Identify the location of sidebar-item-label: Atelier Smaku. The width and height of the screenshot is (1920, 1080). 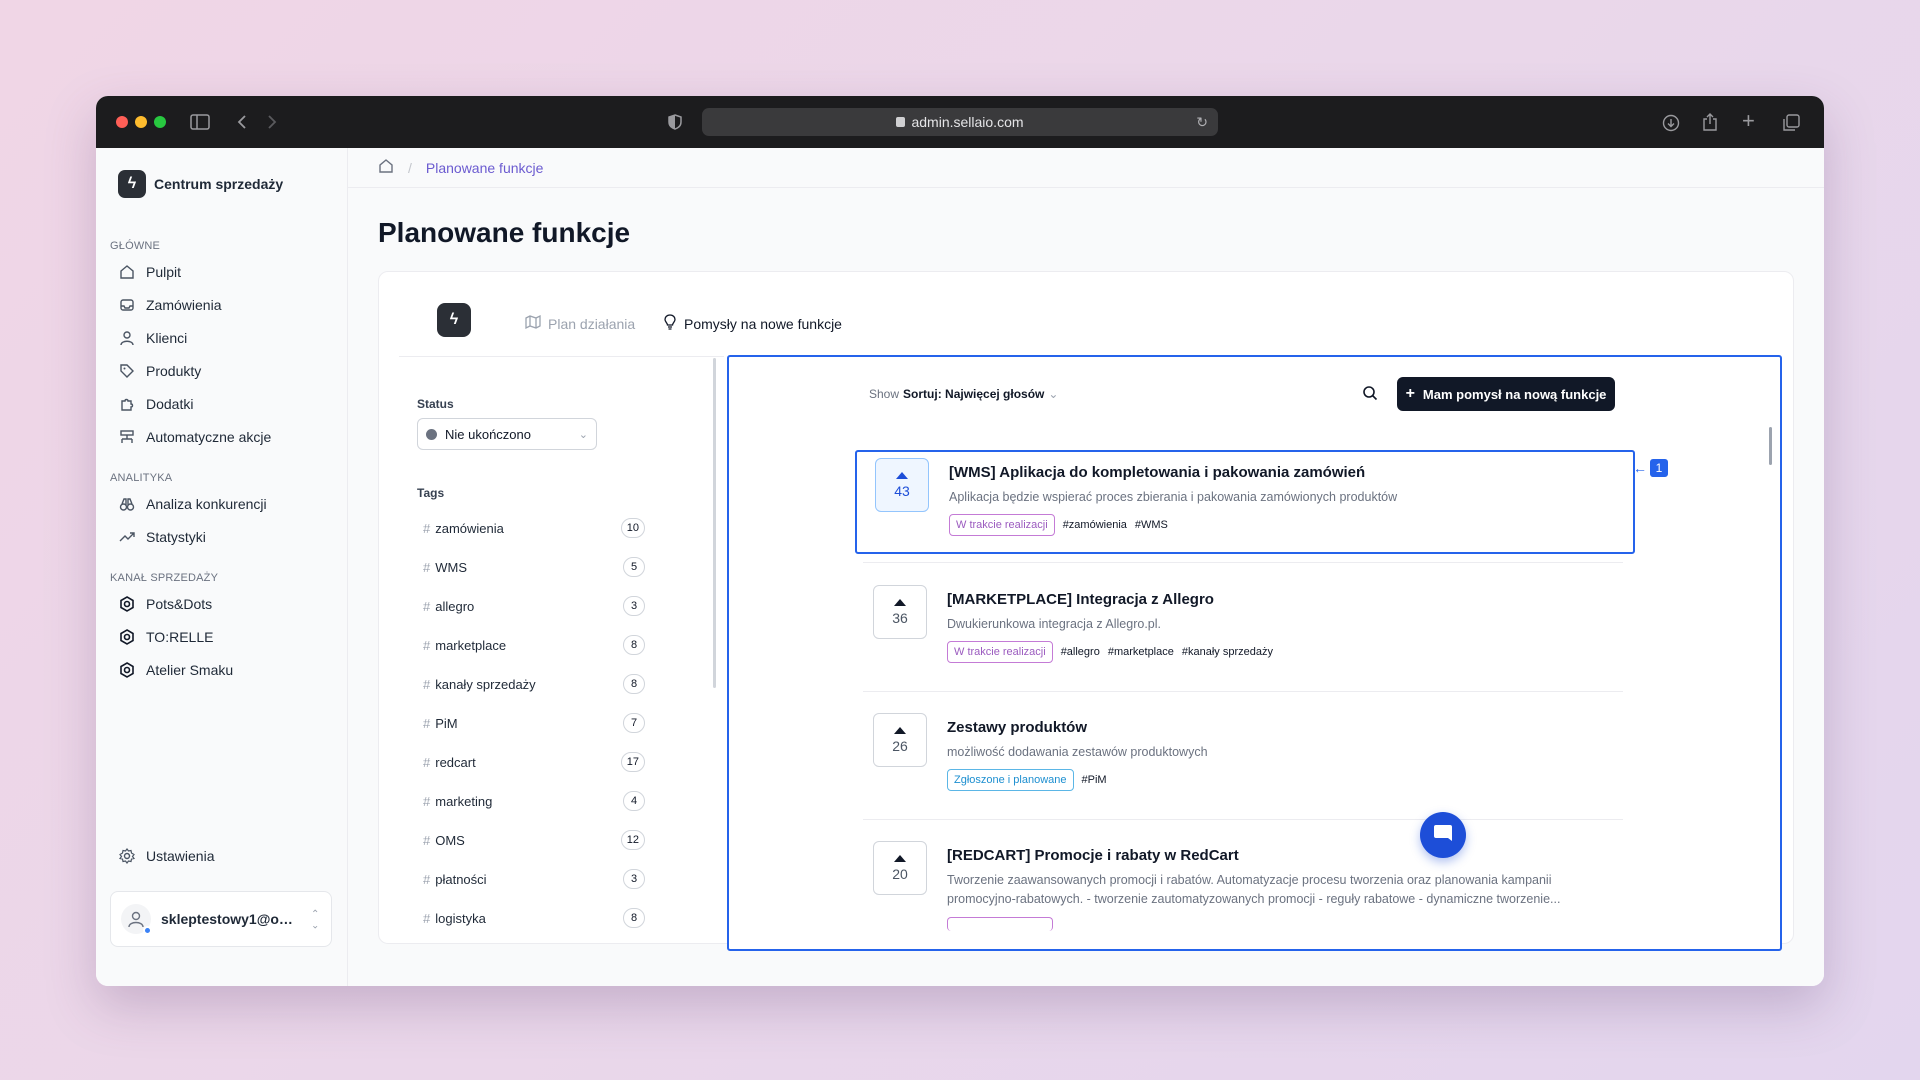
(190, 670).